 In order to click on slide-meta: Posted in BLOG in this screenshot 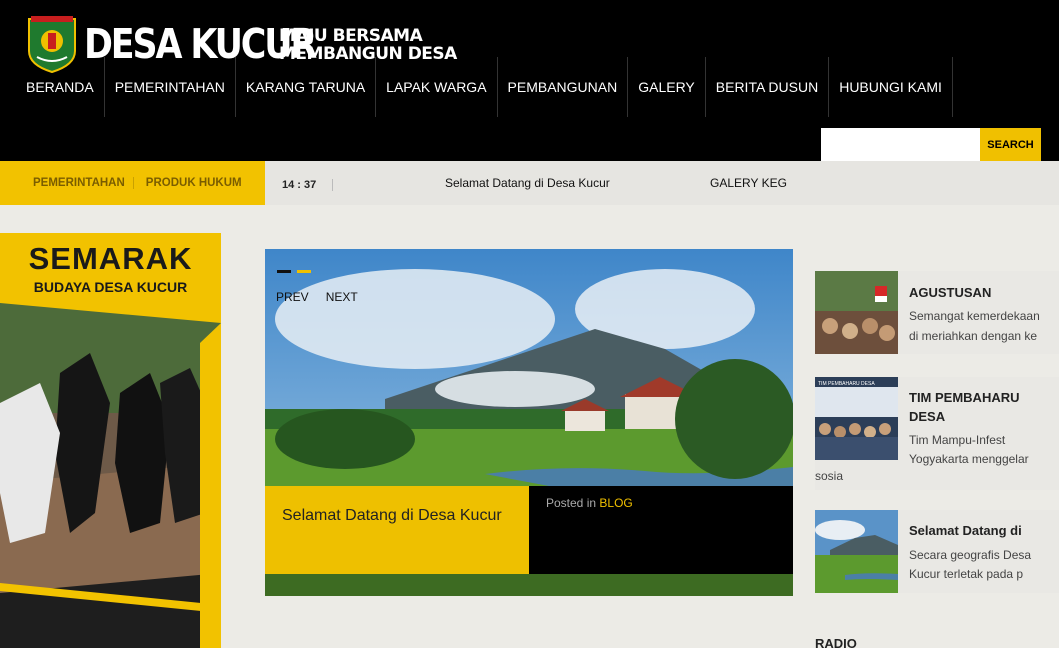, I will do `click(661, 530)`.